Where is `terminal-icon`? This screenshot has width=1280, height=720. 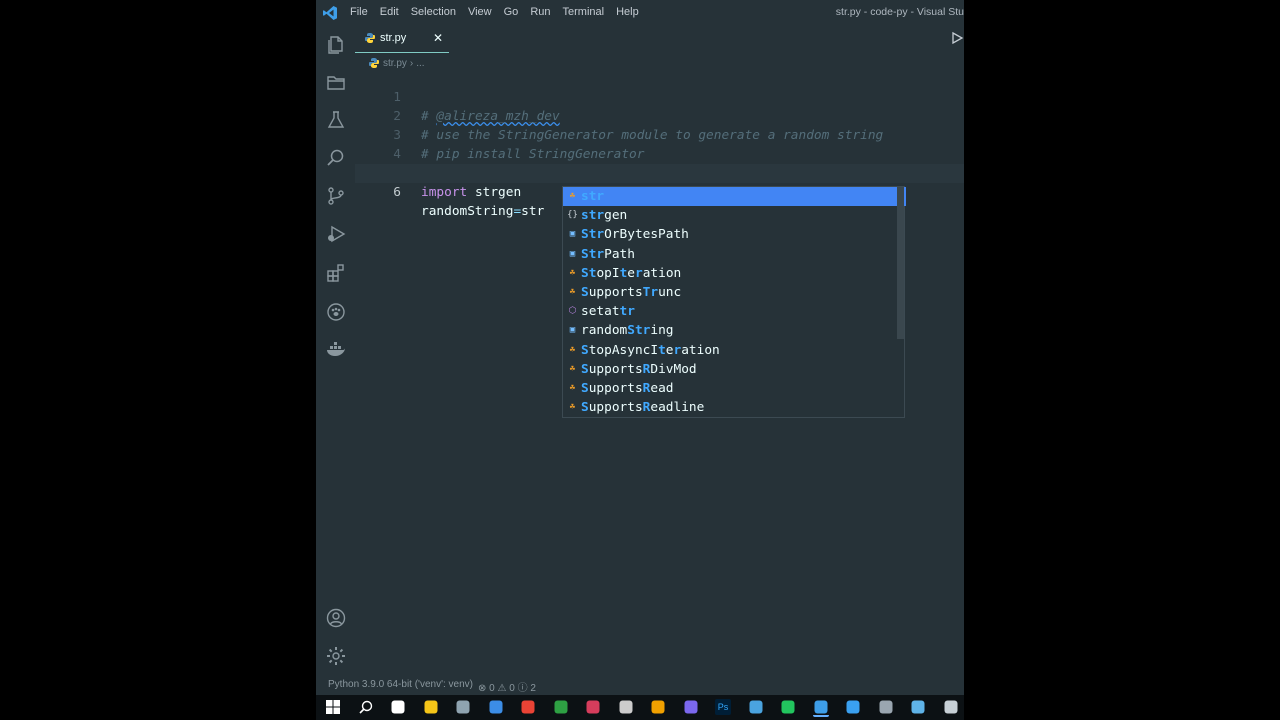 terminal-icon is located at coordinates (626, 707).